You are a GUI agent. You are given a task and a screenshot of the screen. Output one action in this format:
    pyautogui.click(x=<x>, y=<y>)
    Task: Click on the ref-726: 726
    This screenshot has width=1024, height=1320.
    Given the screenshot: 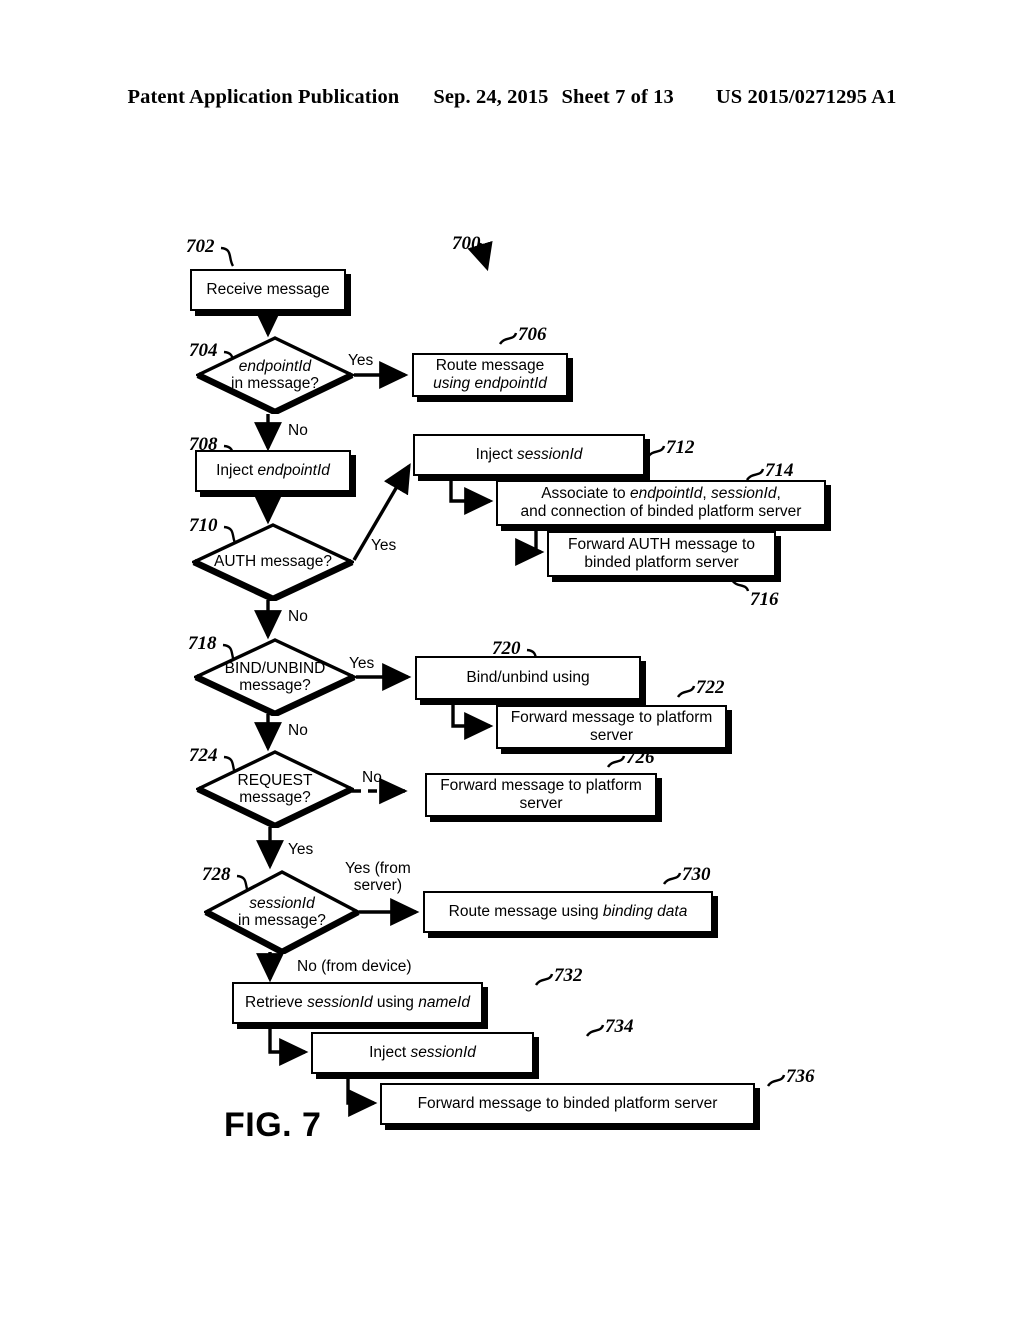 What is the action you would take?
    pyautogui.click(x=640, y=757)
    